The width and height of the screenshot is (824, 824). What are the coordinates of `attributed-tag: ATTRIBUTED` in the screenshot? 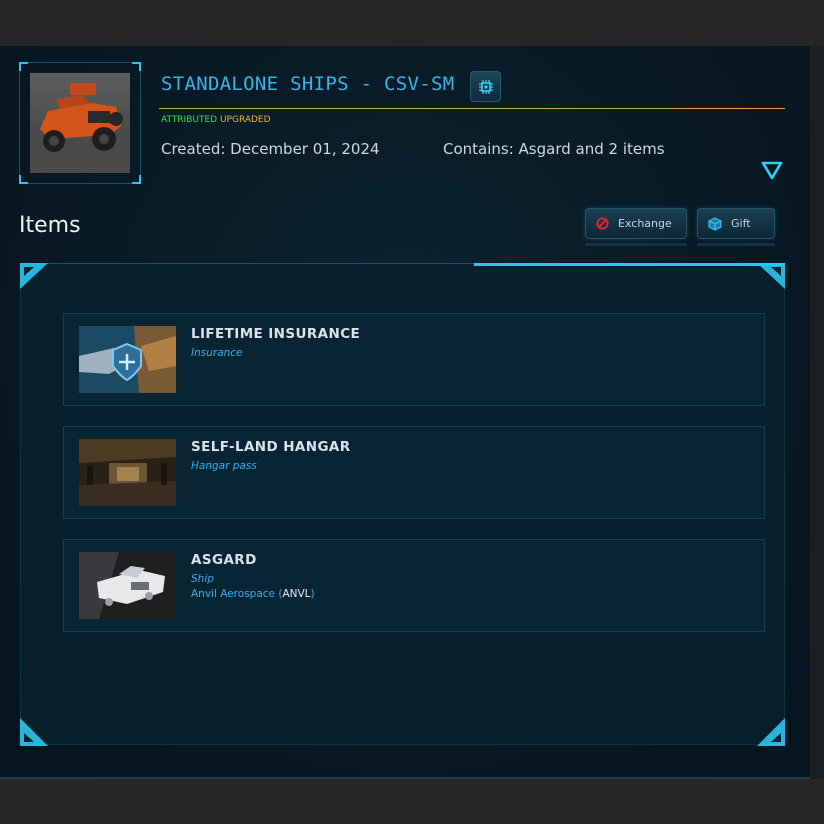 It's located at (189, 120).